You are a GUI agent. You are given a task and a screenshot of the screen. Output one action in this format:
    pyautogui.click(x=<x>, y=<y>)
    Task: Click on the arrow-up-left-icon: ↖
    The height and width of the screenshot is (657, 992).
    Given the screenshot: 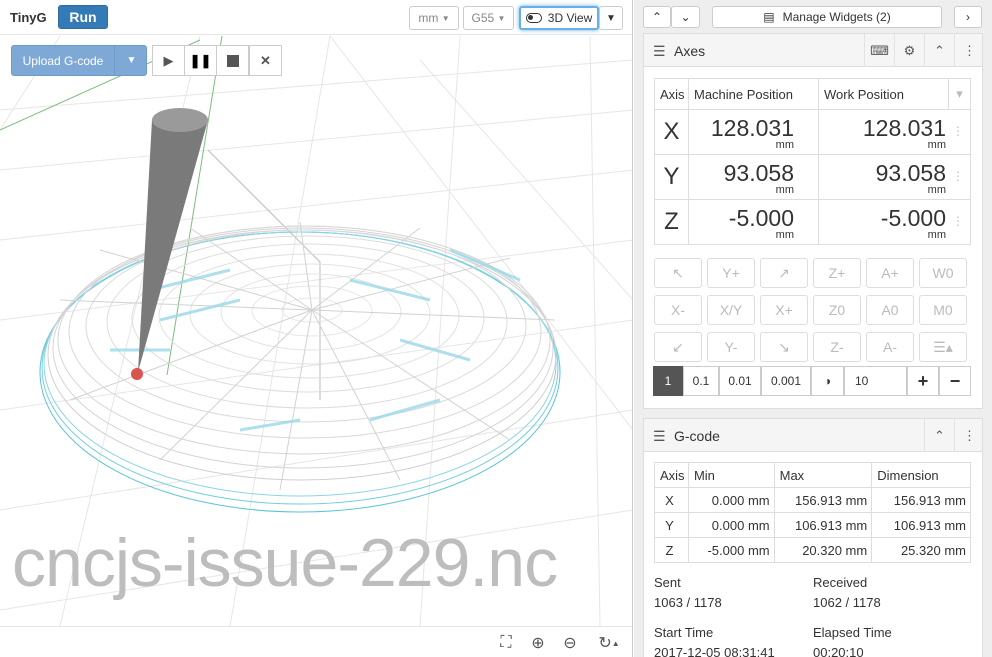 What is the action you would take?
    pyautogui.click(x=678, y=272)
    